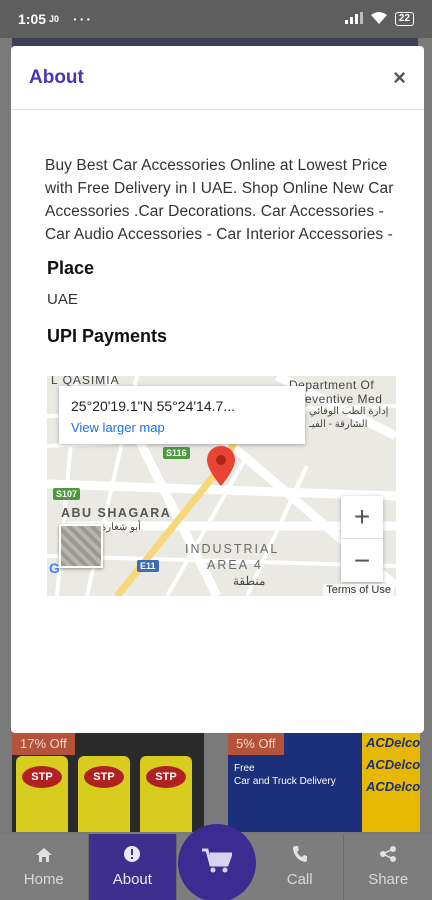  I want to click on nav-home: Home, so click(44, 867).